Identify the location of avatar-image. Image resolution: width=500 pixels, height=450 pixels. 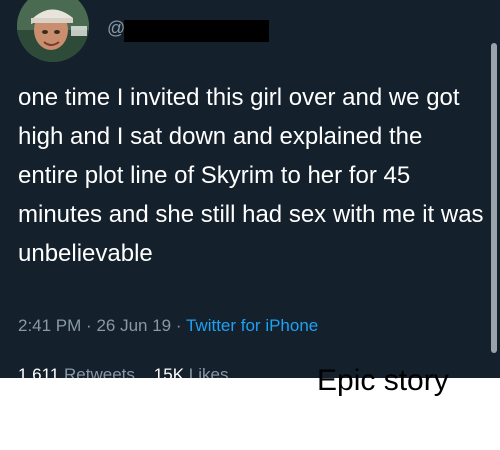
(53, 31).